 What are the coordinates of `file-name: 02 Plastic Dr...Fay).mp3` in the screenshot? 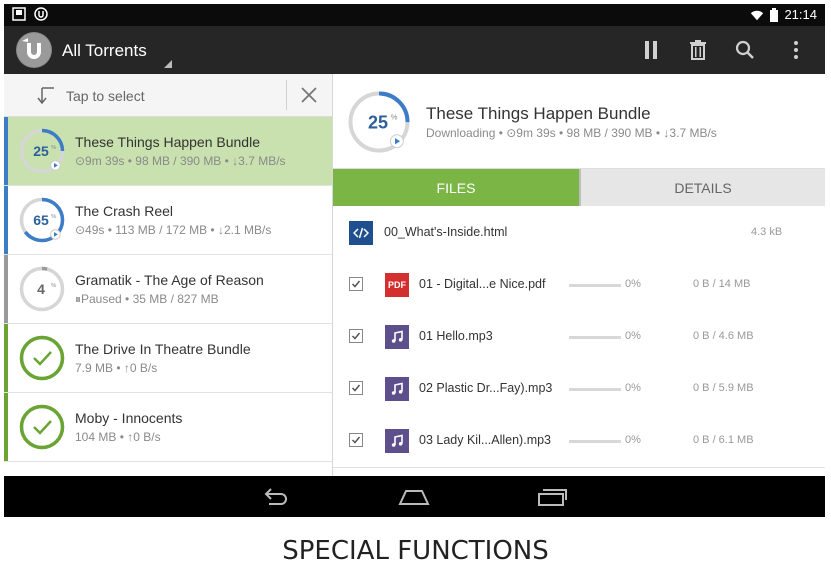 It's located at (486, 388).